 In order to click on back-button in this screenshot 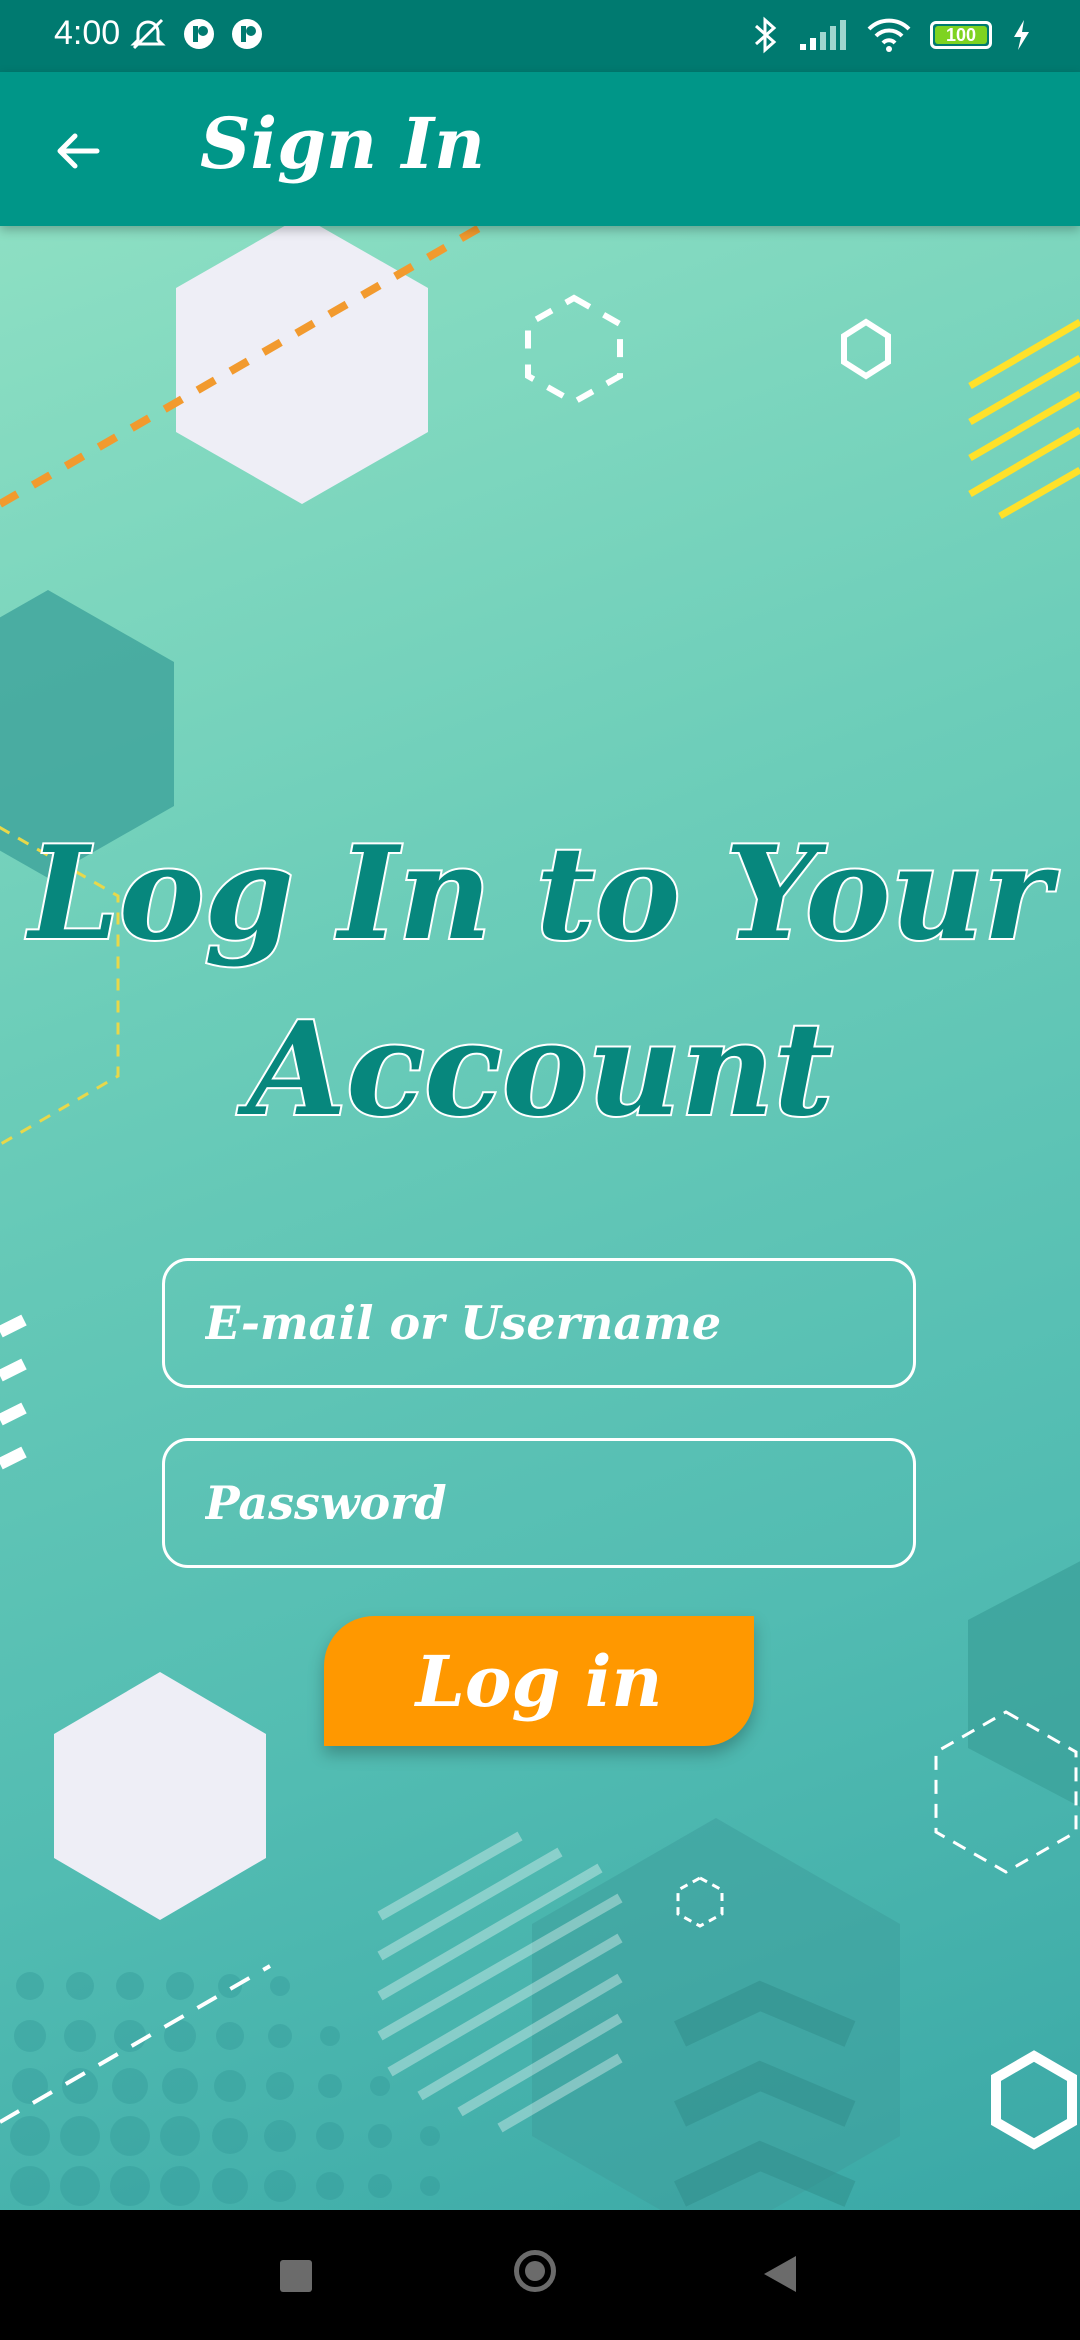, I will do `click(78, 151)`.